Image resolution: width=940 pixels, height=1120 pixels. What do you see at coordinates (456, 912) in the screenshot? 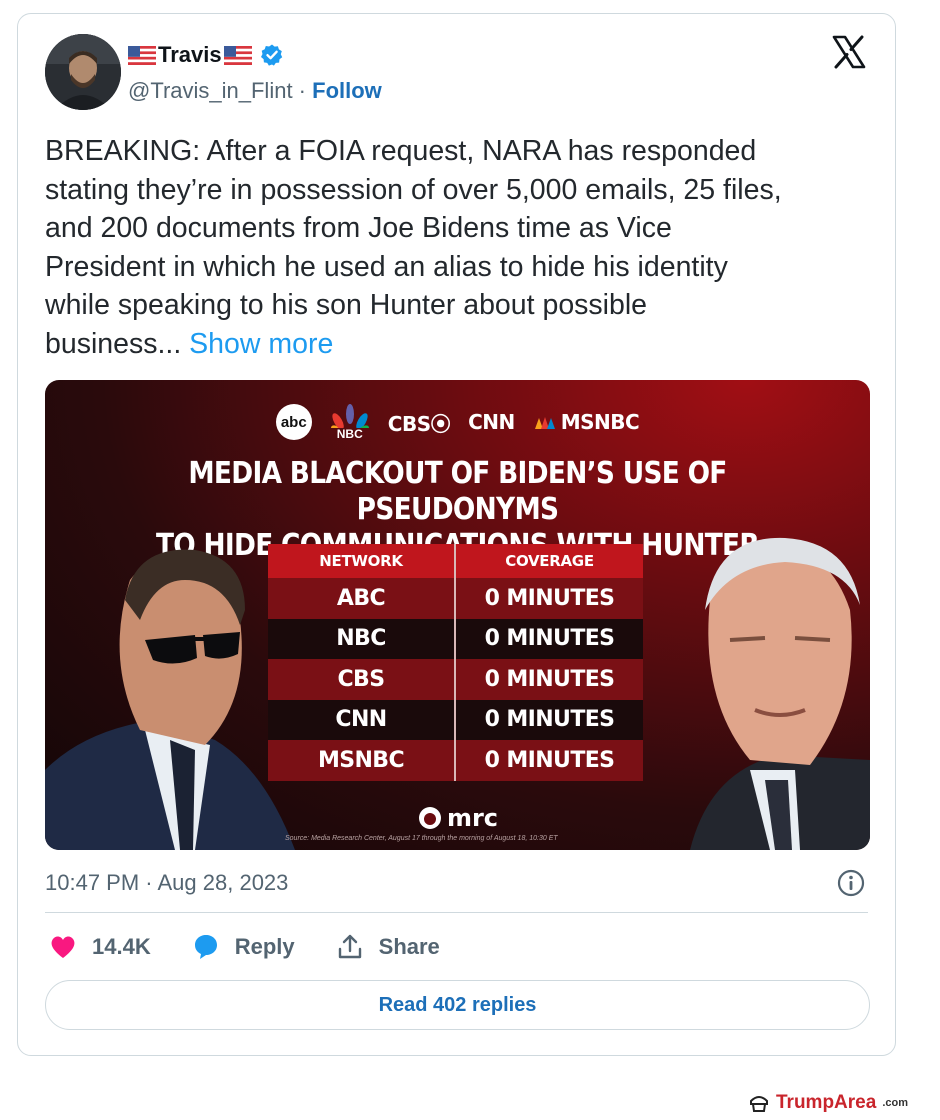
I see `divider` at bounding box center [456, 912].